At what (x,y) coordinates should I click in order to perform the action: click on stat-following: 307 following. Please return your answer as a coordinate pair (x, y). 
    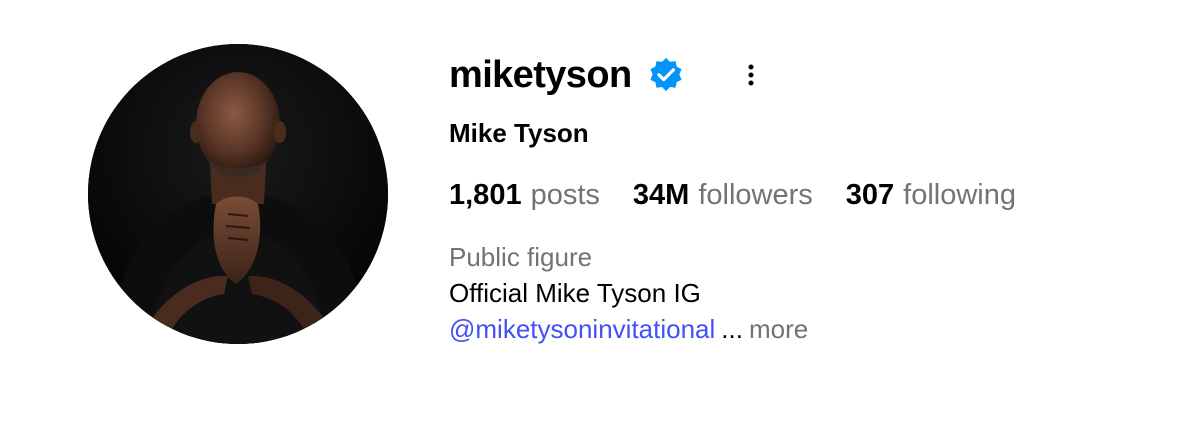
    Looking at the image, I should click on (931, 195).